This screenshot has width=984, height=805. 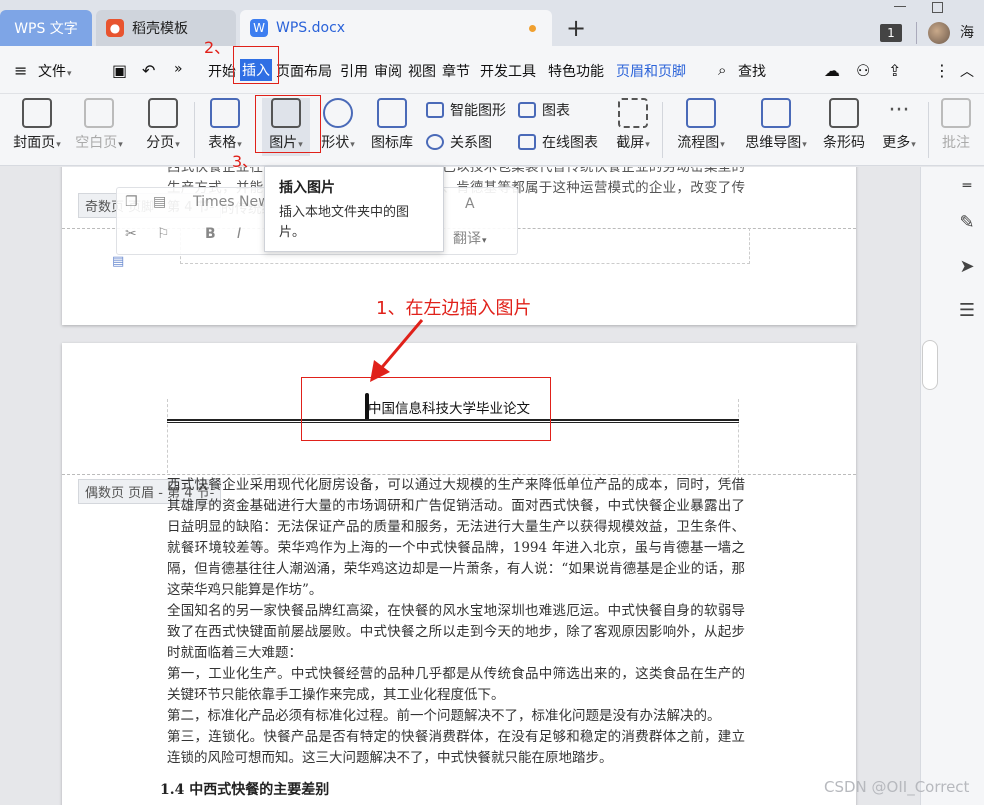 I want to click on insert-picture-tooltip: 插入图片 插入本地文件夹中的图片。, so click(x=354, y=209).